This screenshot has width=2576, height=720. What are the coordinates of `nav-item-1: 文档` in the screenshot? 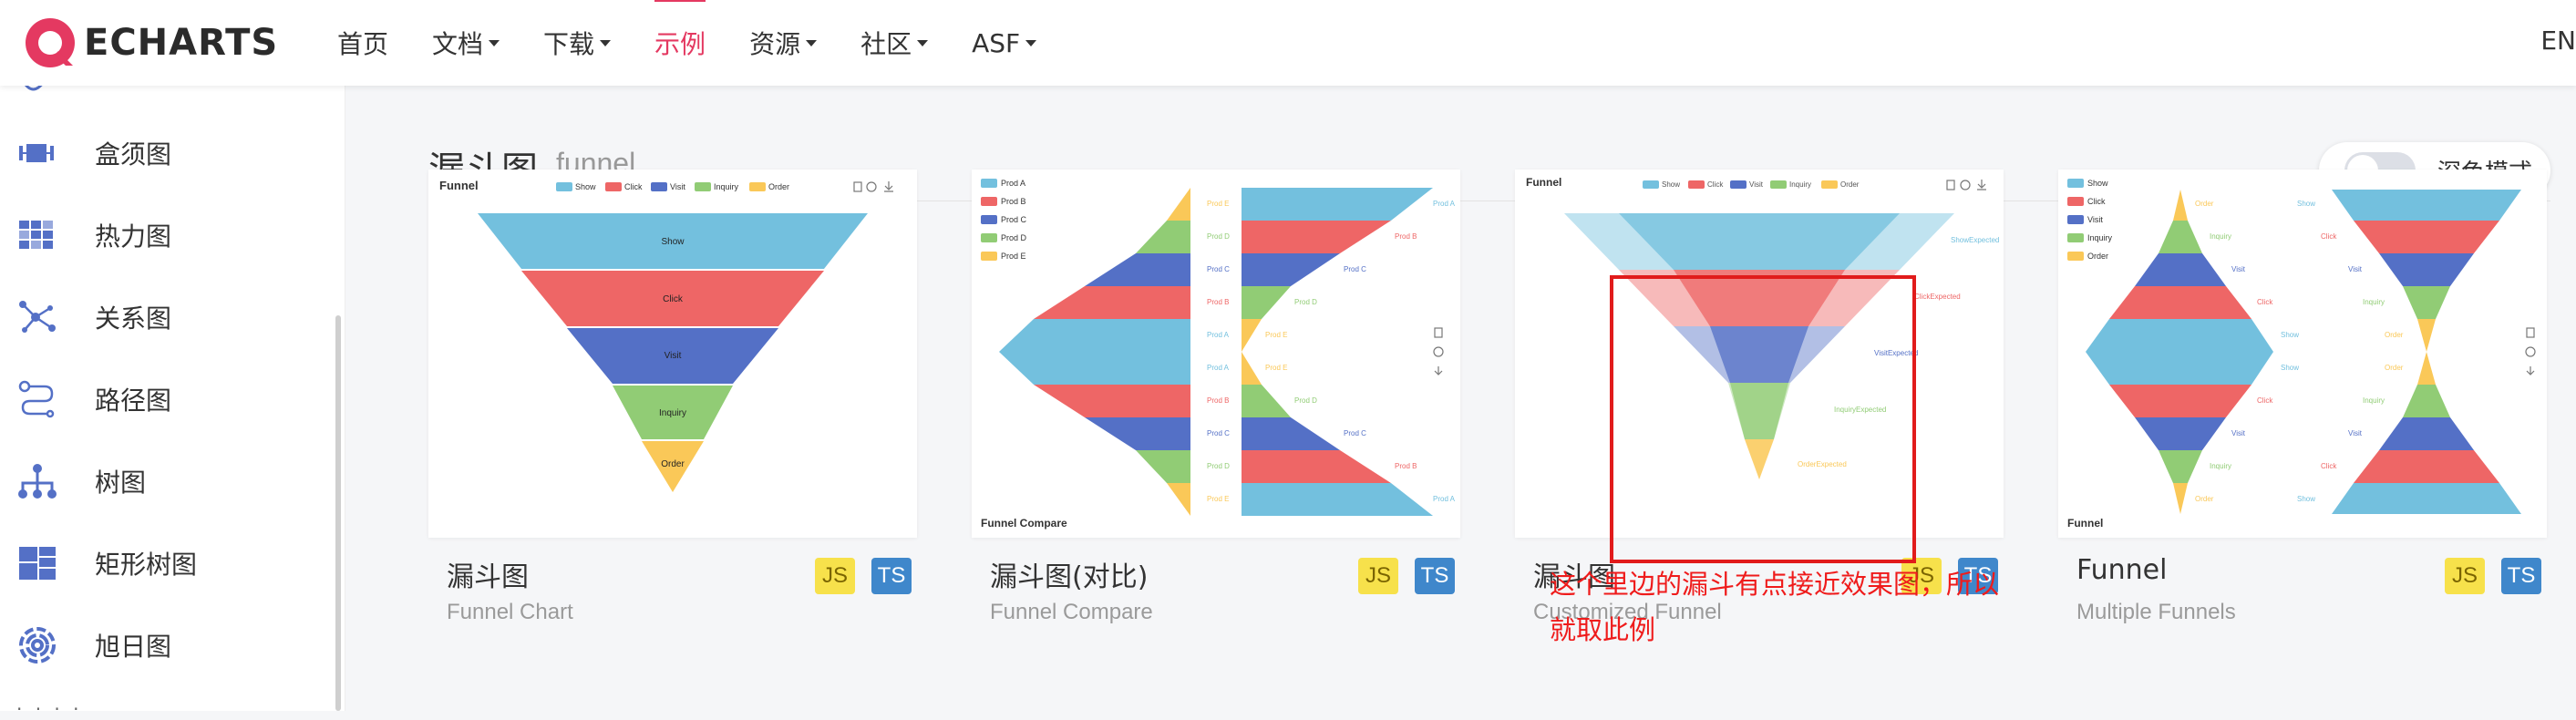 It's located at (466, 43).